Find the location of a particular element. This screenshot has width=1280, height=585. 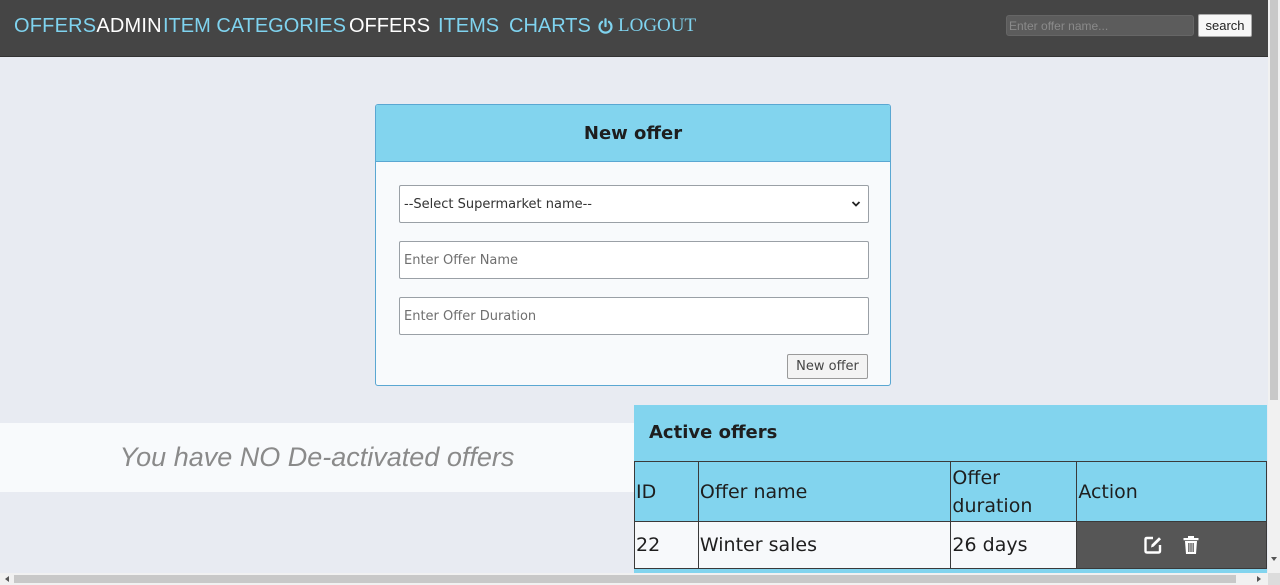

column-header-duration: Offer duration is located at coordinates (1014, 491).